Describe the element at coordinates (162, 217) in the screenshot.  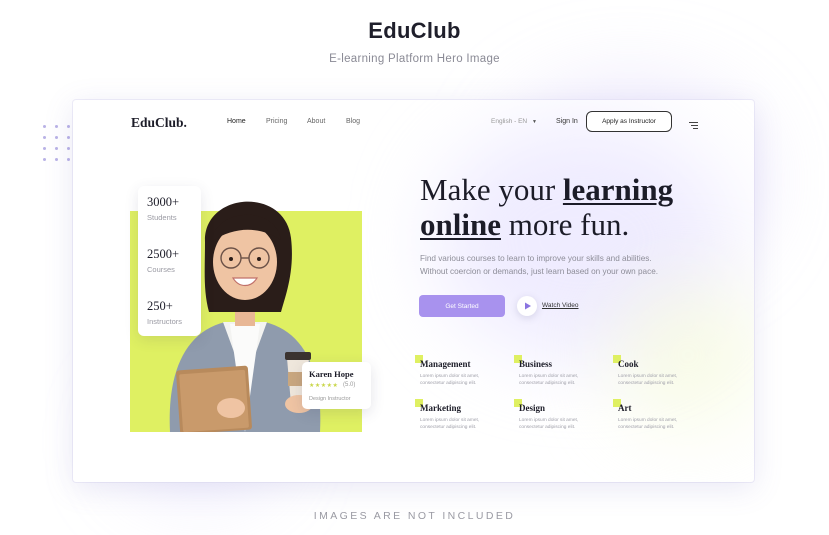
I see `stat-students-label: Students` at that location.